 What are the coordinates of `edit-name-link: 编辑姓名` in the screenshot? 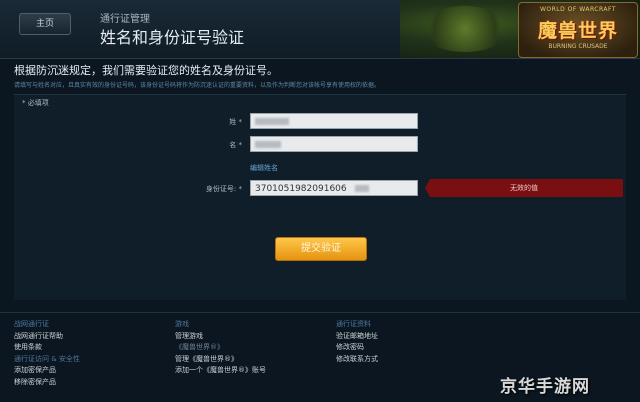 It's located at (264, 168).